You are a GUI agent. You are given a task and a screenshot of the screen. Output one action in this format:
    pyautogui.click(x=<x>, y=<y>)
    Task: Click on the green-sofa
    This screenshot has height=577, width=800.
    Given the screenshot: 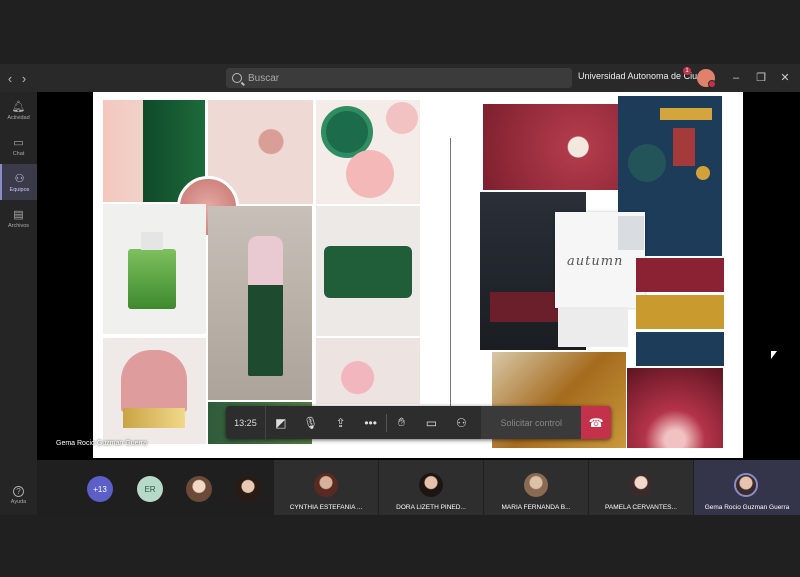 What is the action you would take?
    pyautogui.click(x=368, y=272)
    